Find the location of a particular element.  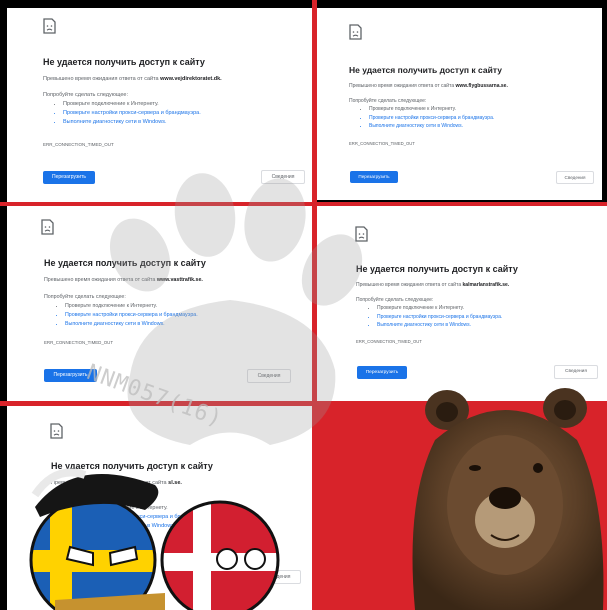

bear-image is located at coordinates (508, 499).